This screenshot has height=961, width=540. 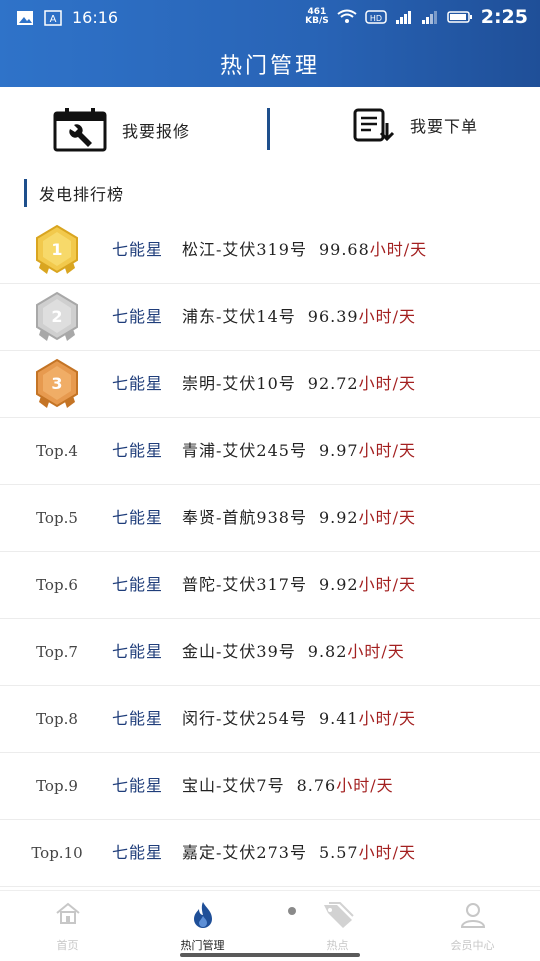 I want to click on app-notification-icon: A, so click(x=53, y=17).